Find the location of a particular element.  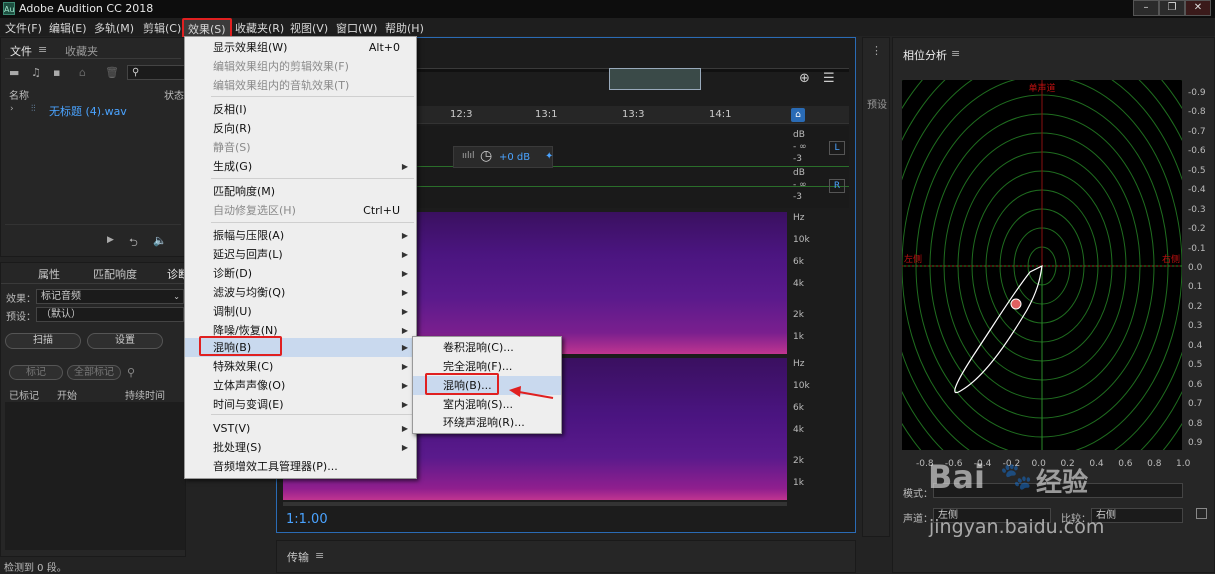

list-icon: ☰ is located at coordinates (829, 78).